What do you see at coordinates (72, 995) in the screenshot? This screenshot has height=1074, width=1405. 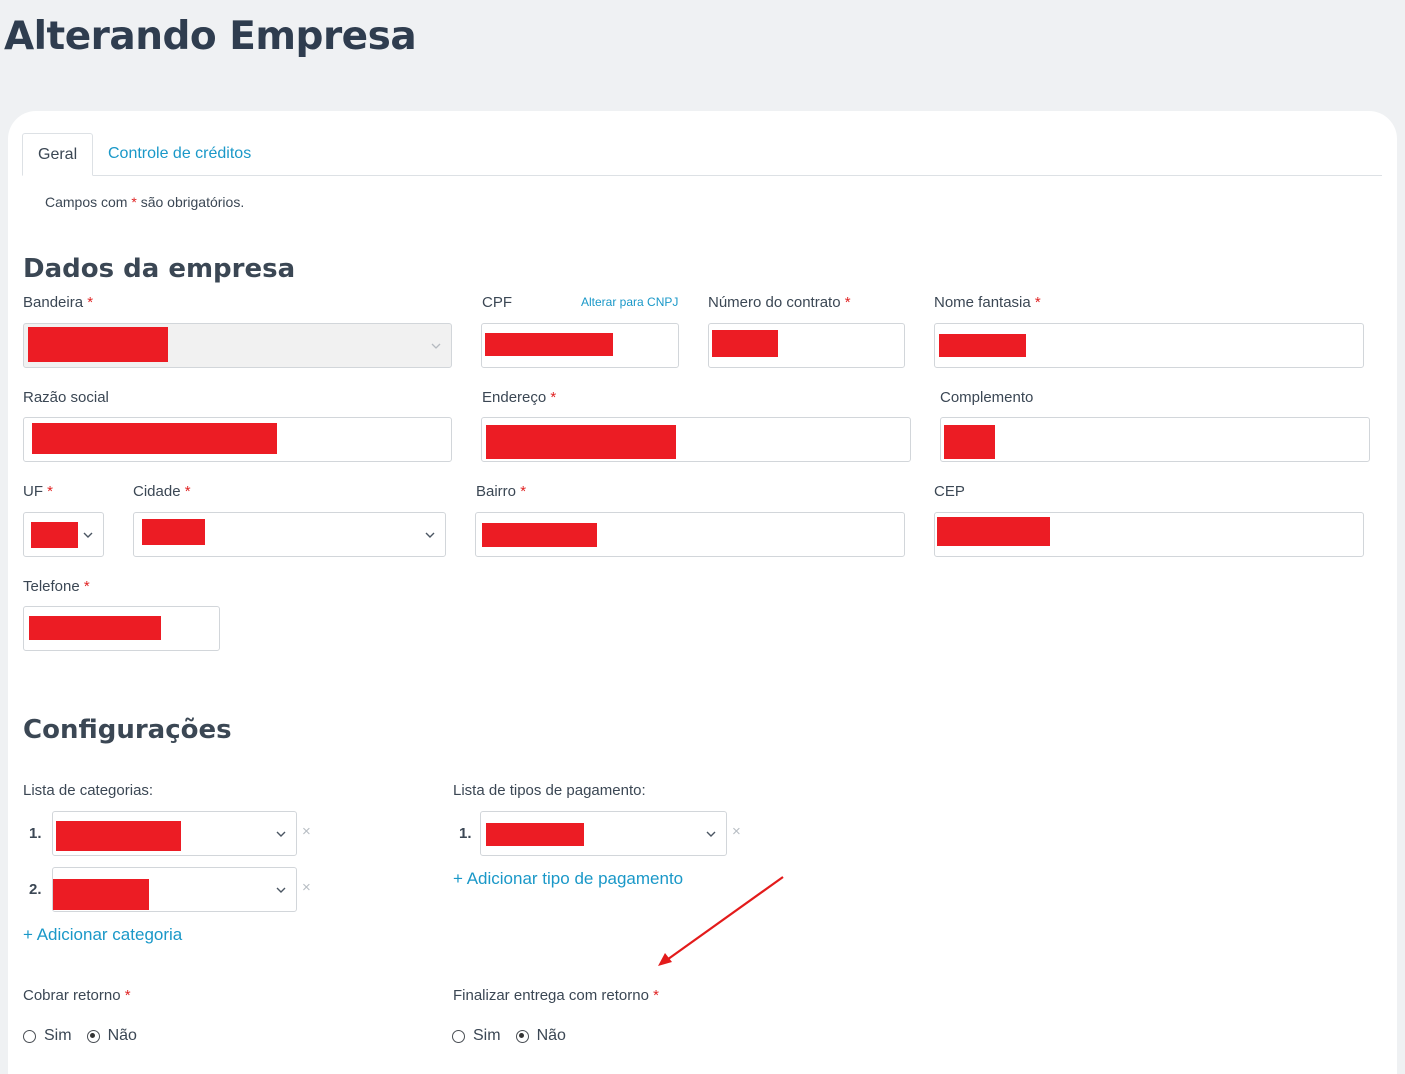 I see `cobrar-retorno-label-text: Cobrar retorno` at bounding box center [72, 995].